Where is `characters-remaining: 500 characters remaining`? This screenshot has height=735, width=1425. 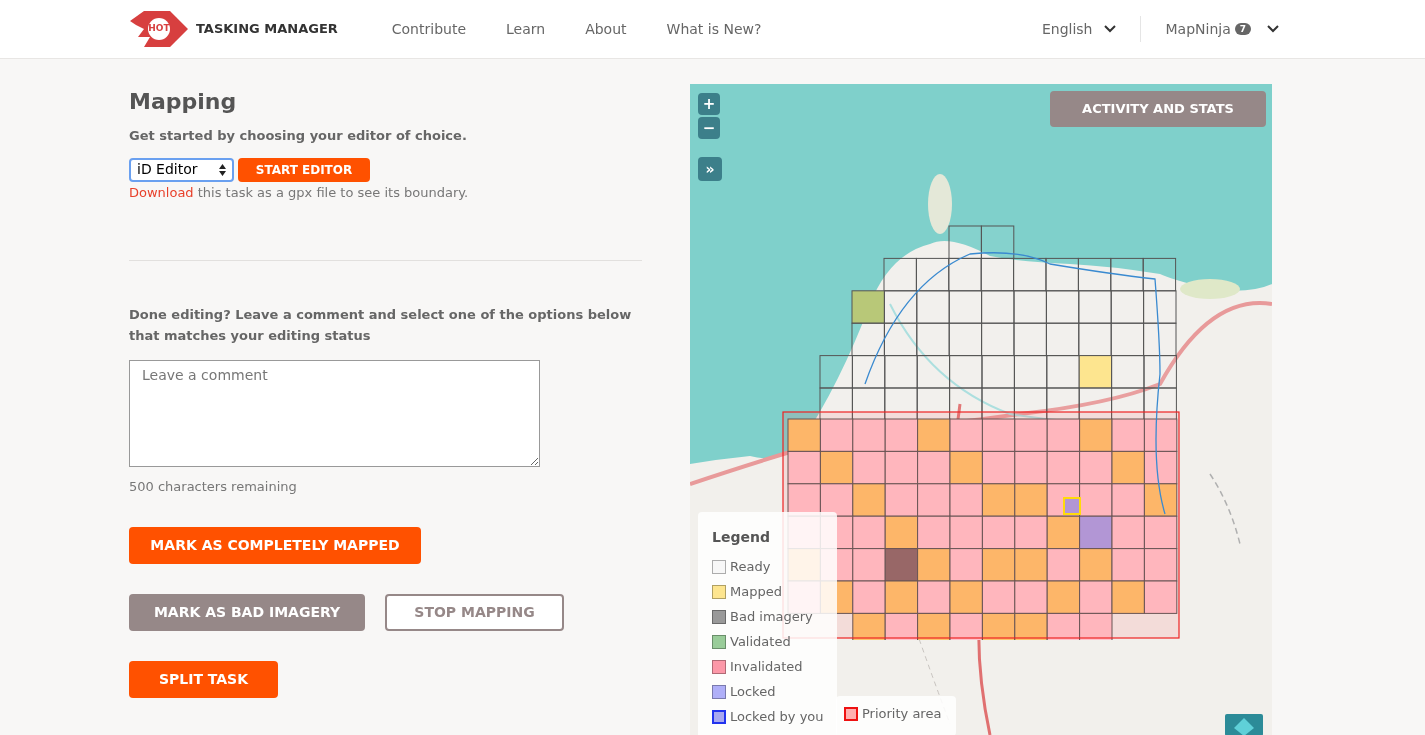 characters-remaining: 500 characters remaining is located at coordinates (213, 487).